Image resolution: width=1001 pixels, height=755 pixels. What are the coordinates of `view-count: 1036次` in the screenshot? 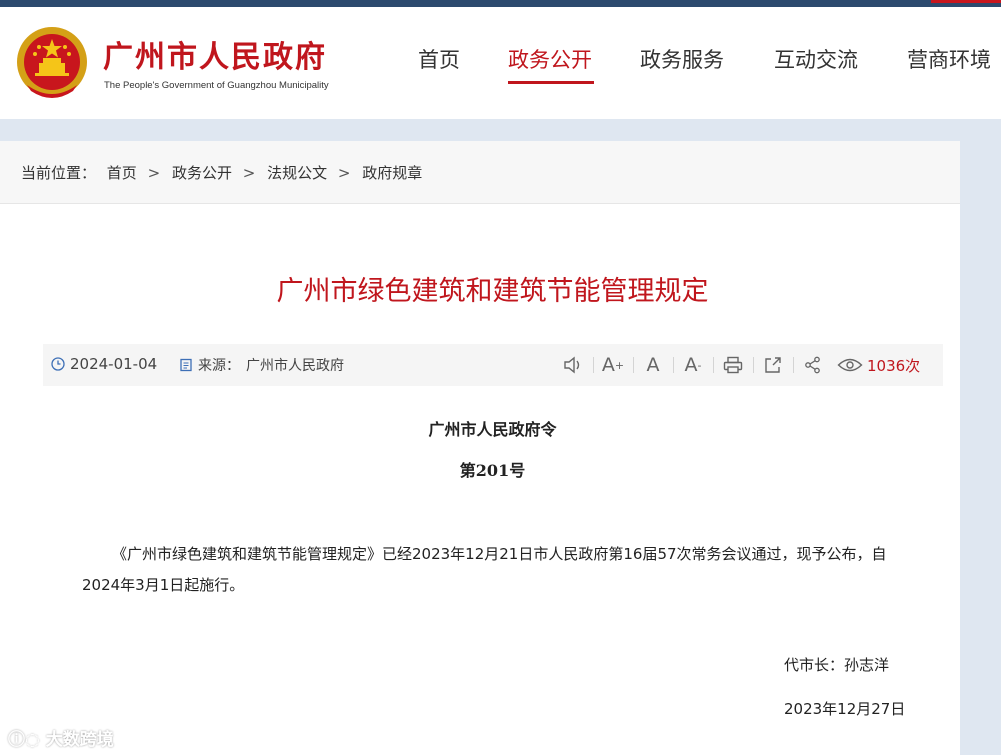 It's located at (878, 365).